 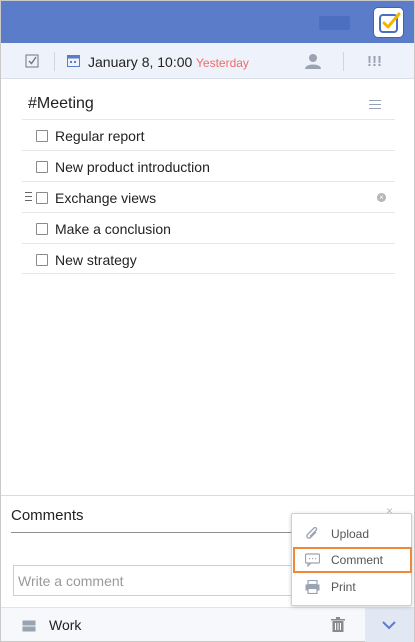 I want to click on checkmark-logo-icon, so click(x=388, y=22).